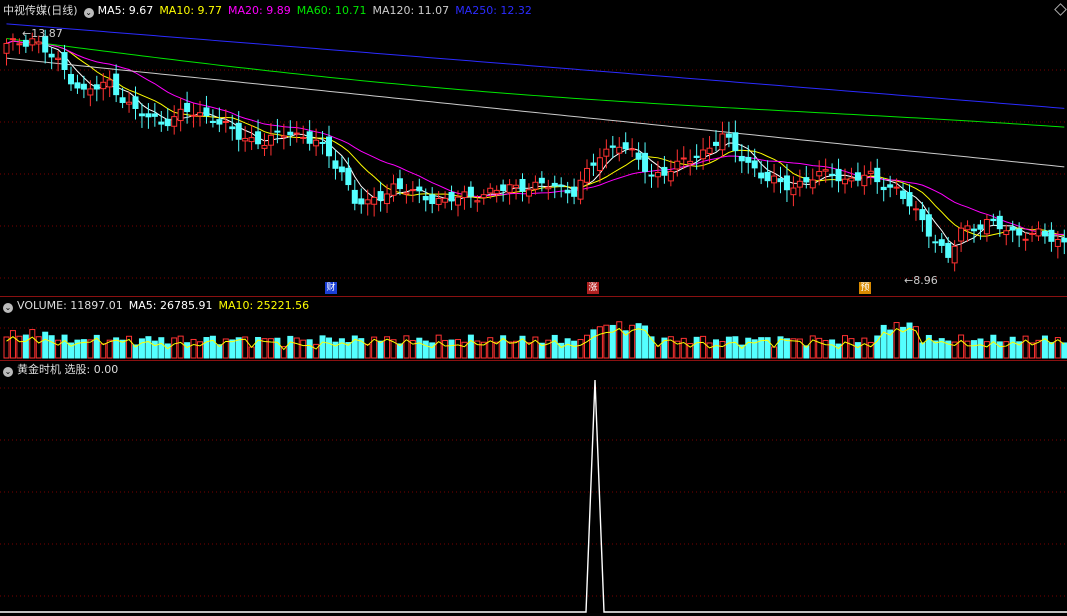  I want to click on ma60-line, so click(535, 83).